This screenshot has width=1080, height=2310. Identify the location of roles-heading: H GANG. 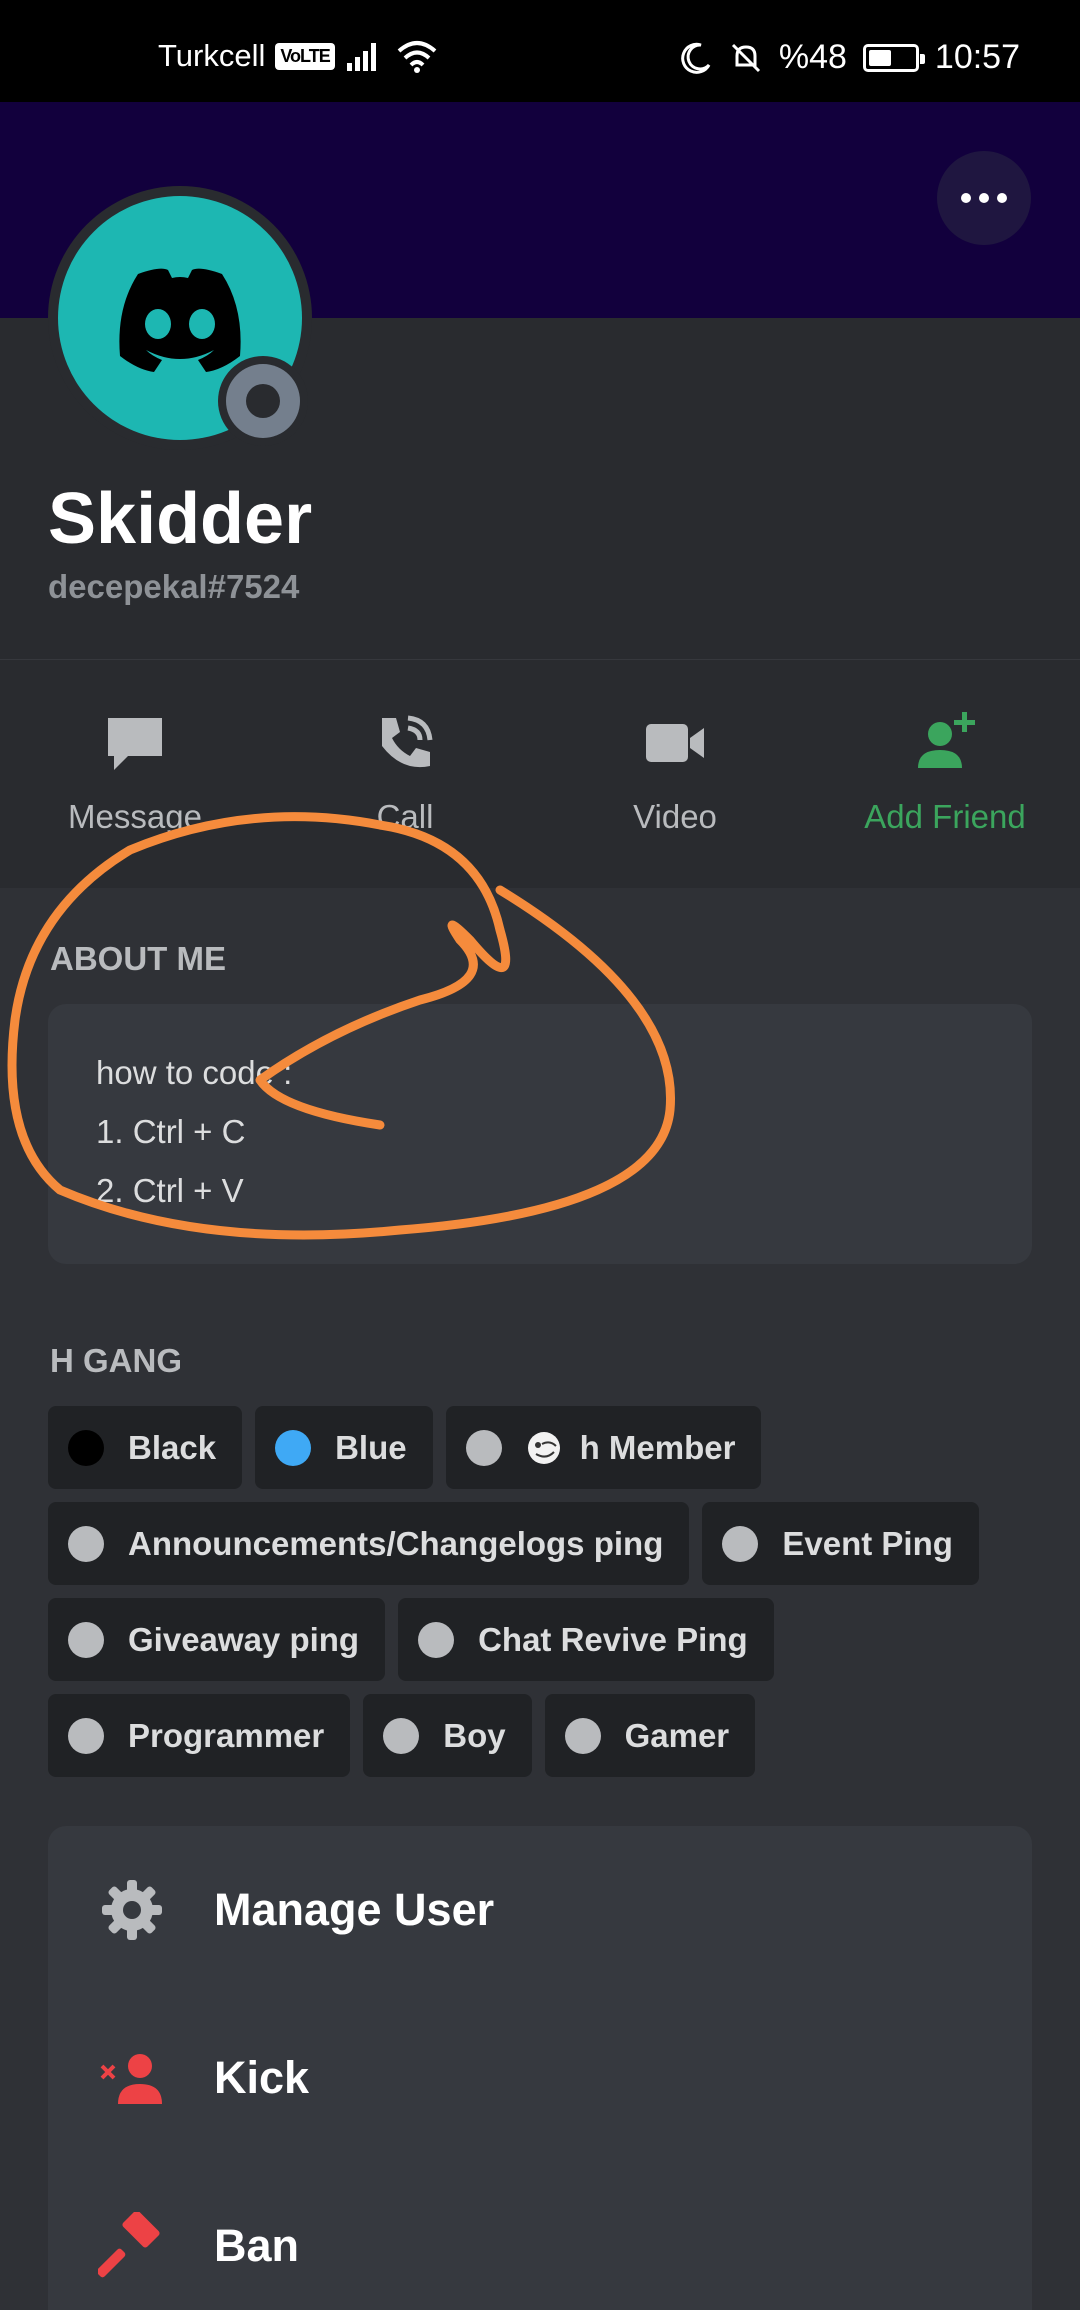
(116, 1360).